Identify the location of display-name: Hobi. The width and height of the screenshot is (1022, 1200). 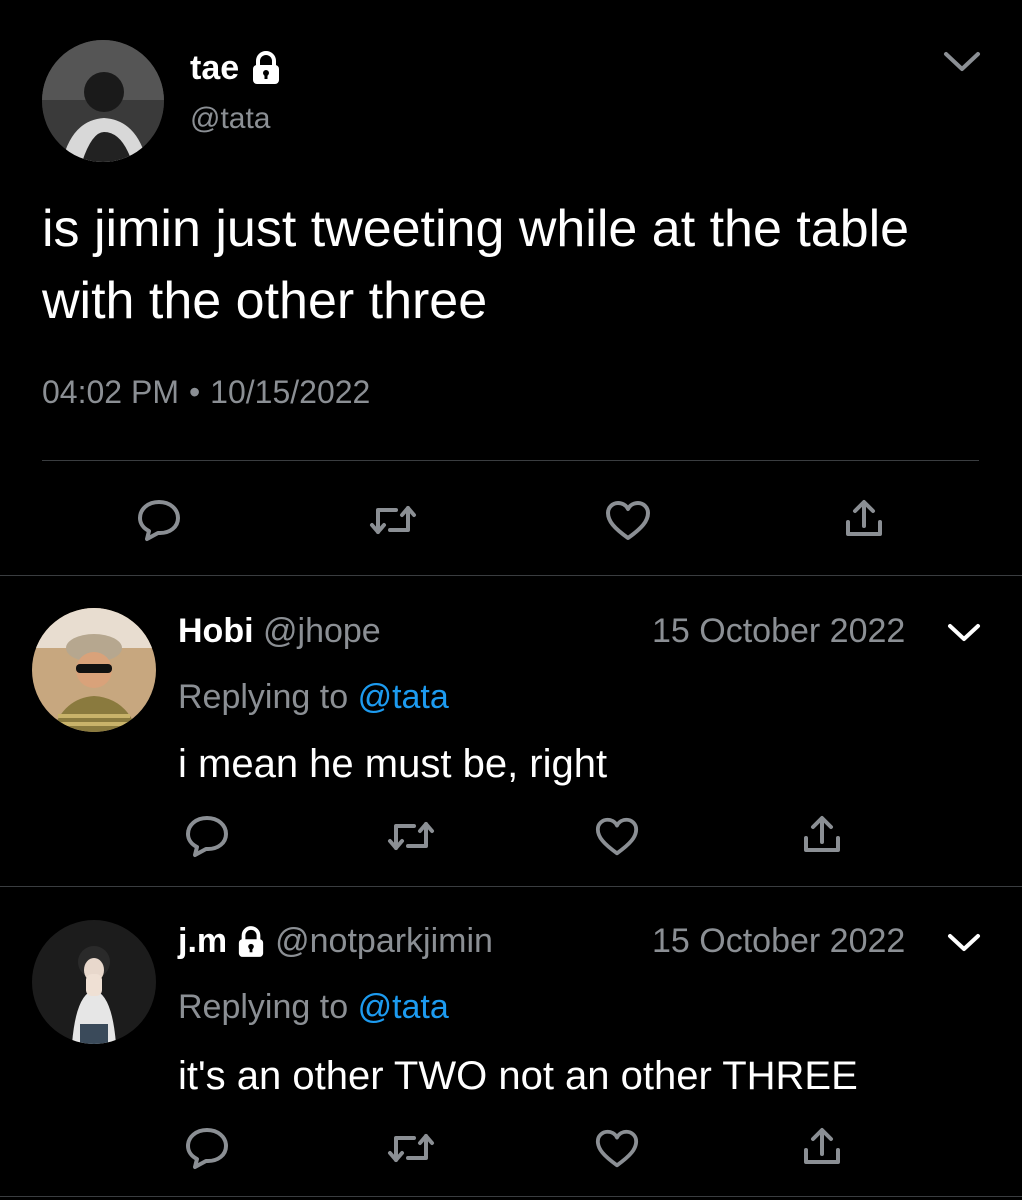
(216, 631).